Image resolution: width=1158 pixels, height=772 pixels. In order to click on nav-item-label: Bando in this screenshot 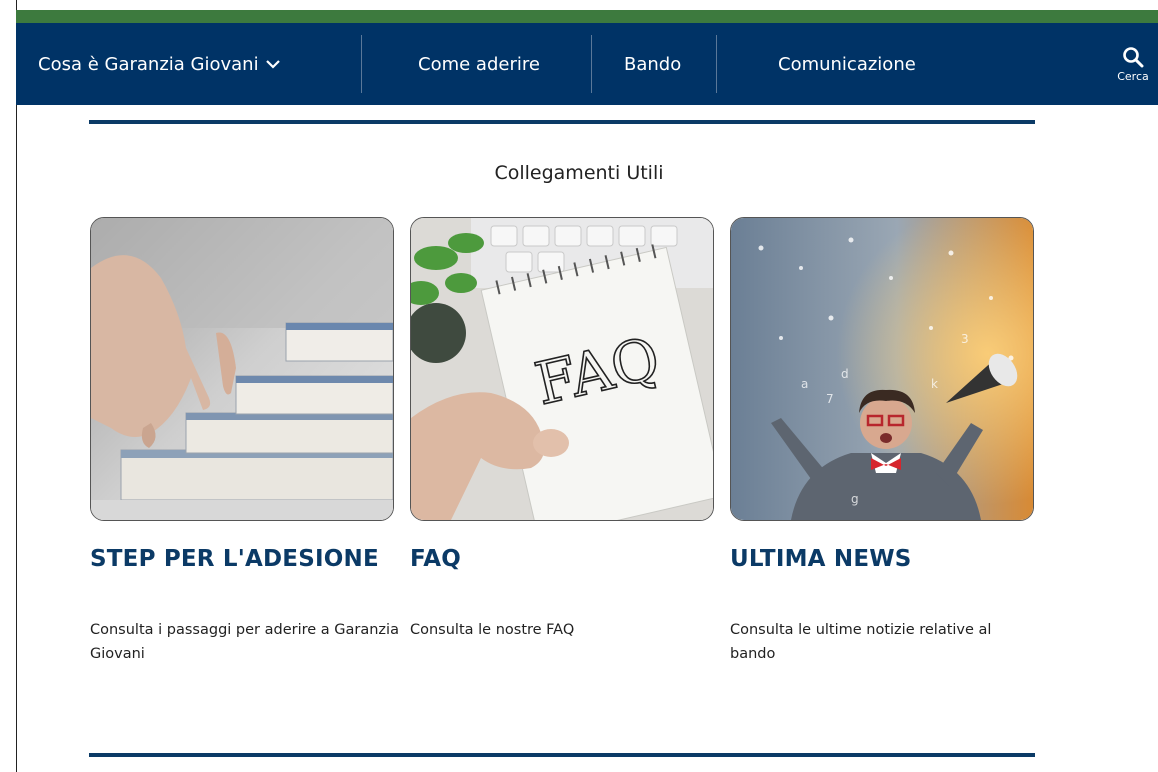, I will do `click(653, 64)`.